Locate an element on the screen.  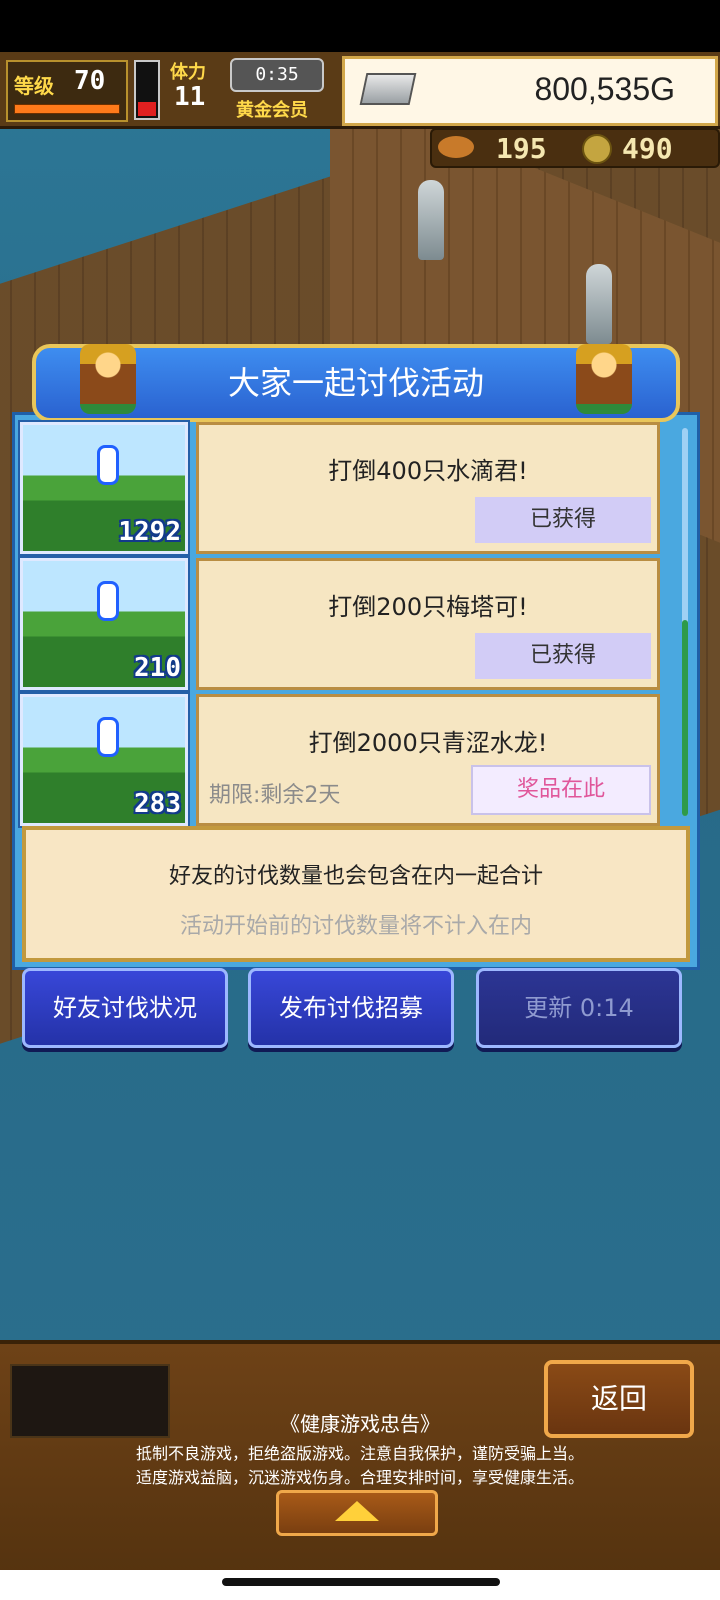
note-sub-text: 活动开始前的讨伐数量将不计入在内 is located at coordinates (355, 926).